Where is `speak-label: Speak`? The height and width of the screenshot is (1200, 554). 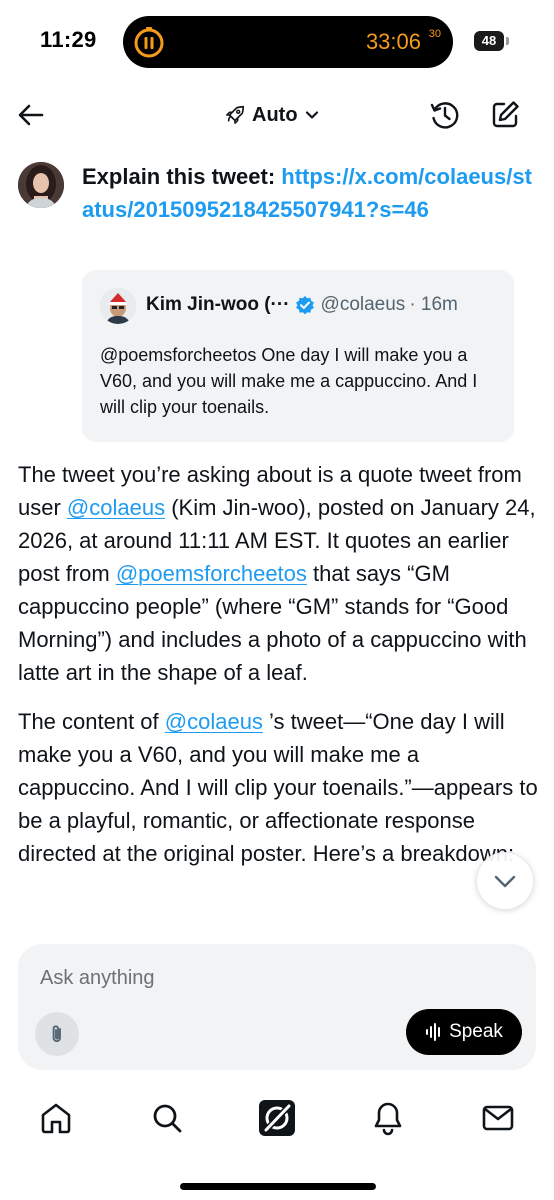 speak-label: Speak is located at coordinates (476, 1031).